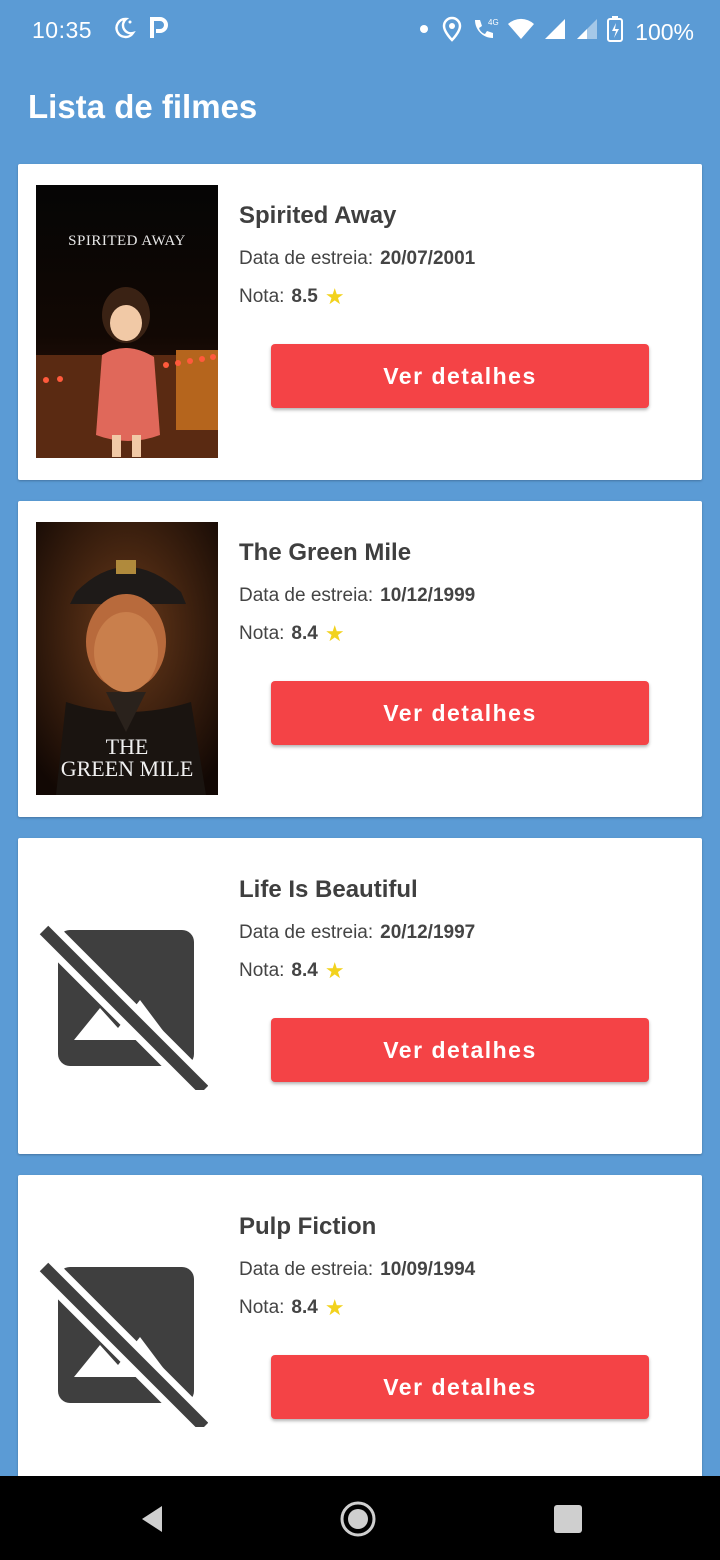  I want to click on battery-charging-icon, so click(615, 32).